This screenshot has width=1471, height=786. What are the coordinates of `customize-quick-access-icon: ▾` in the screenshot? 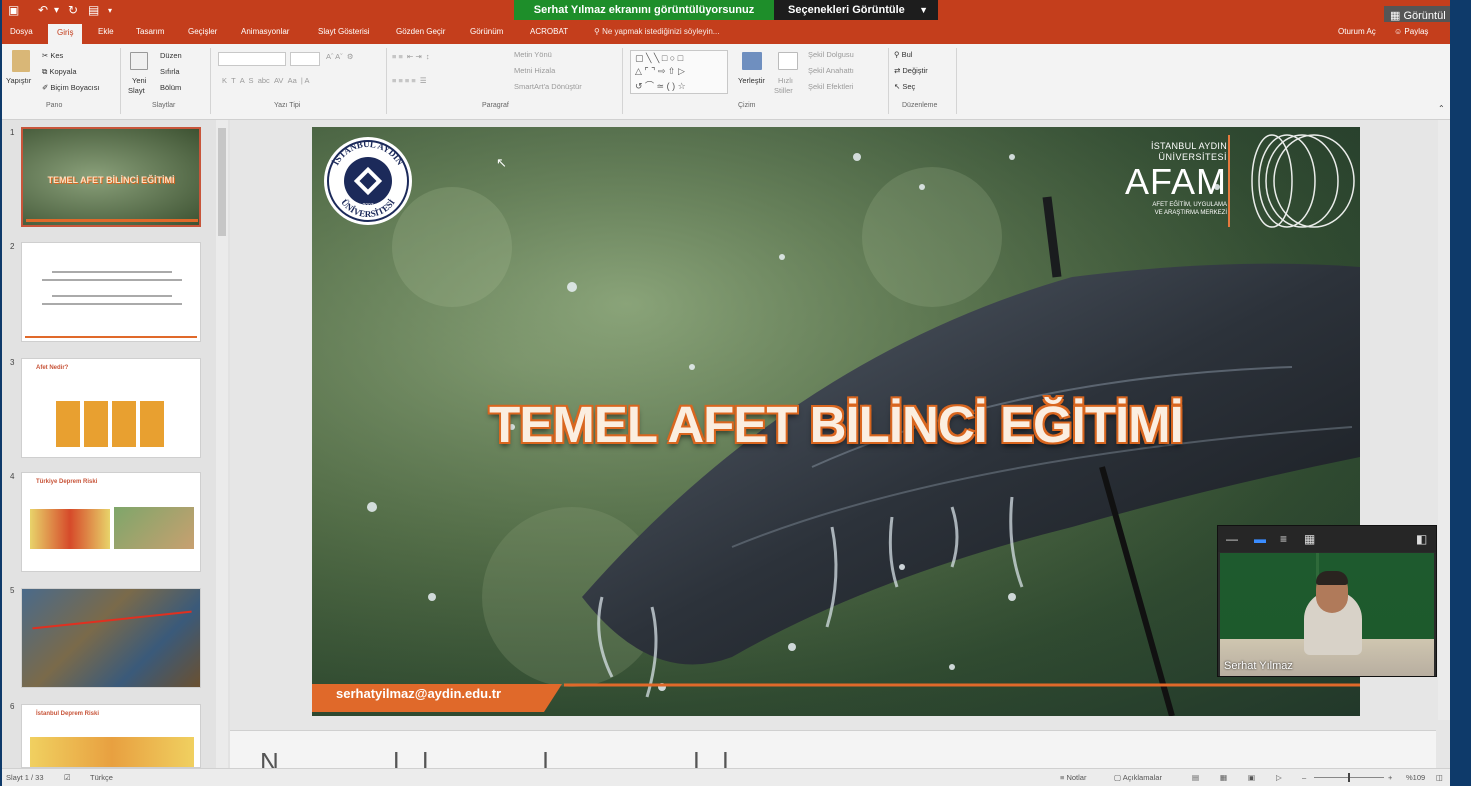 It's located at (110, 10).